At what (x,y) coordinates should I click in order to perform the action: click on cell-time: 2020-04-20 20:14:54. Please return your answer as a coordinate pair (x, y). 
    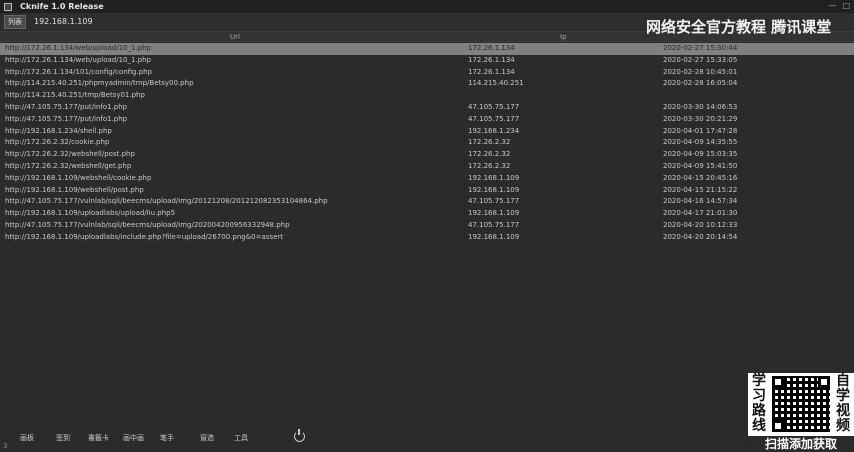
    Looking at the image, I should click on (700, 236).